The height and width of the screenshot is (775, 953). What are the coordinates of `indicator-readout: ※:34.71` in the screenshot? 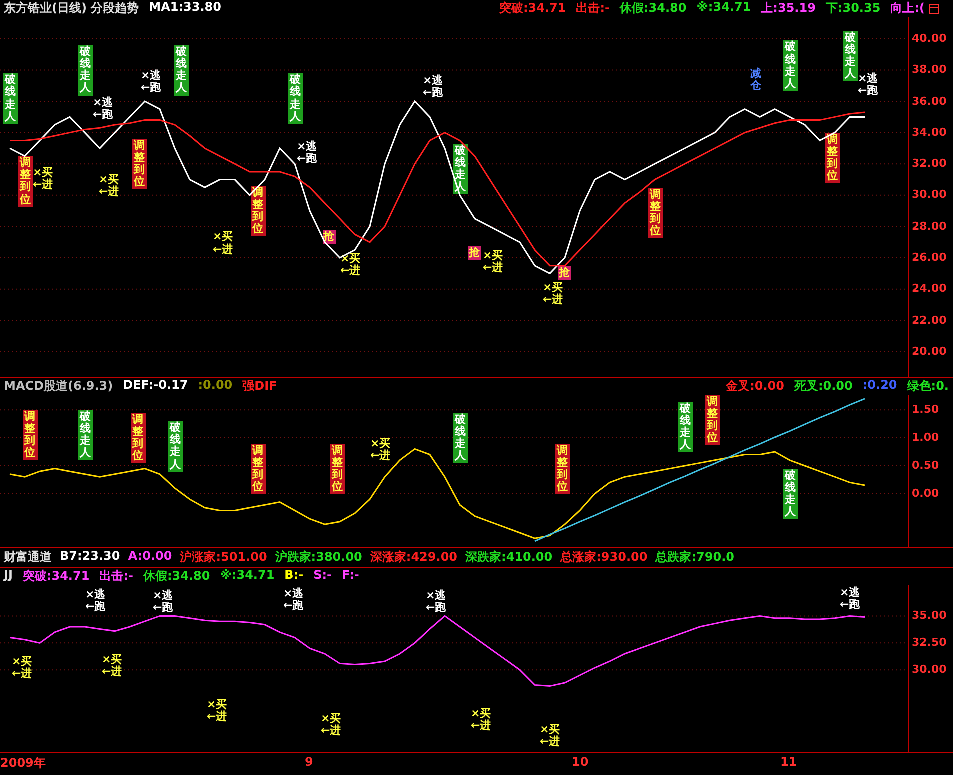 It's located at (724, 8).